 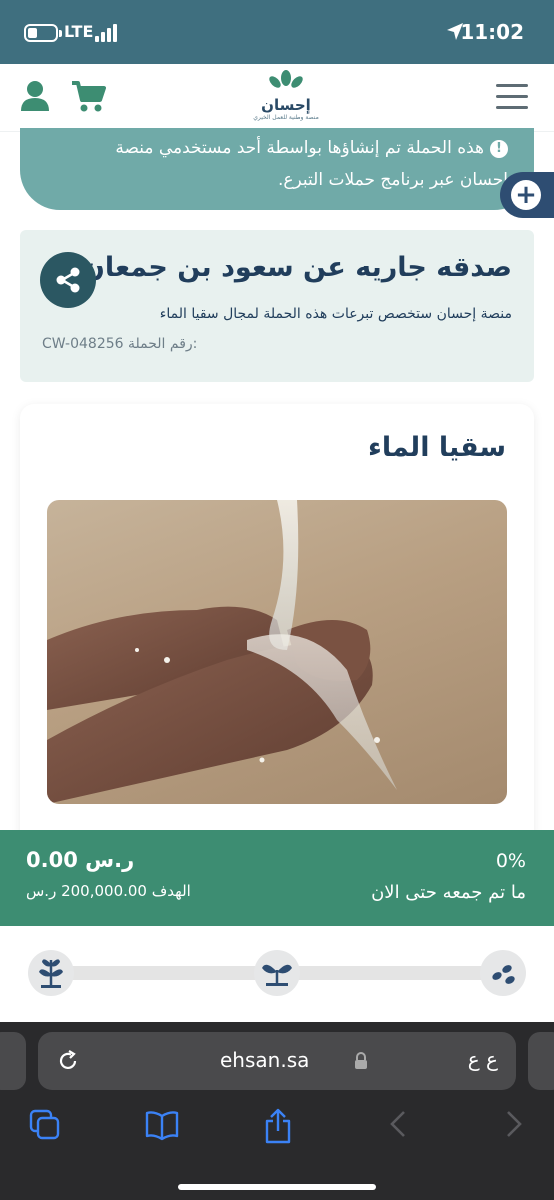 I want to click on campaign-id-value: CW-048256, so click(x=83, y=344).